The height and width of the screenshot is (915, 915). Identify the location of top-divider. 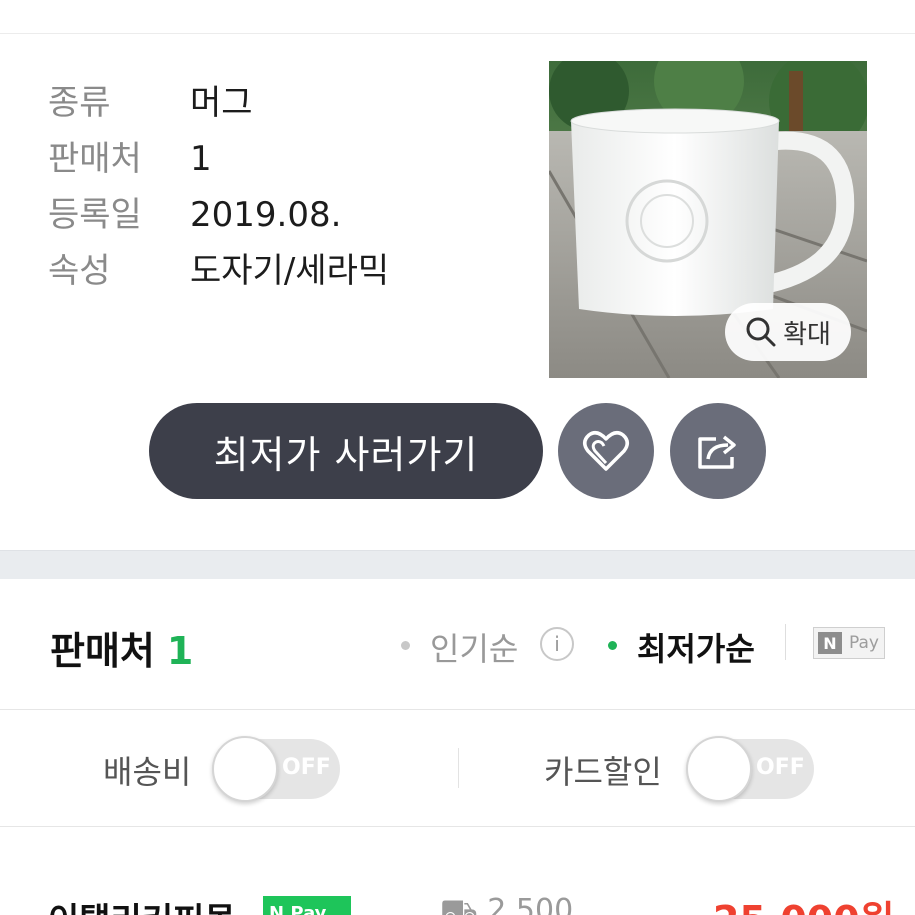
(457, 33).